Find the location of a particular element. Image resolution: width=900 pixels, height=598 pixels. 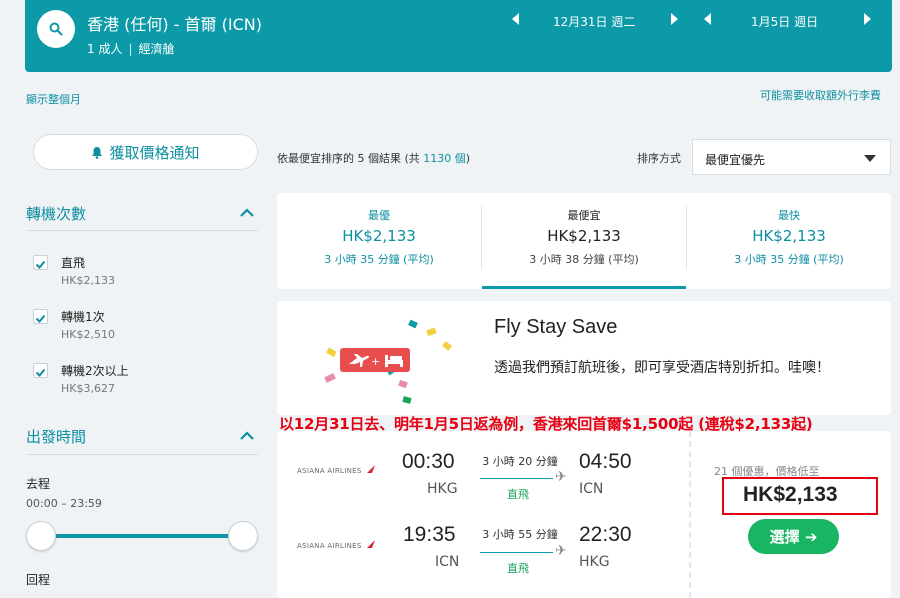

inbound-route-line is located at coordinates (516, 552).